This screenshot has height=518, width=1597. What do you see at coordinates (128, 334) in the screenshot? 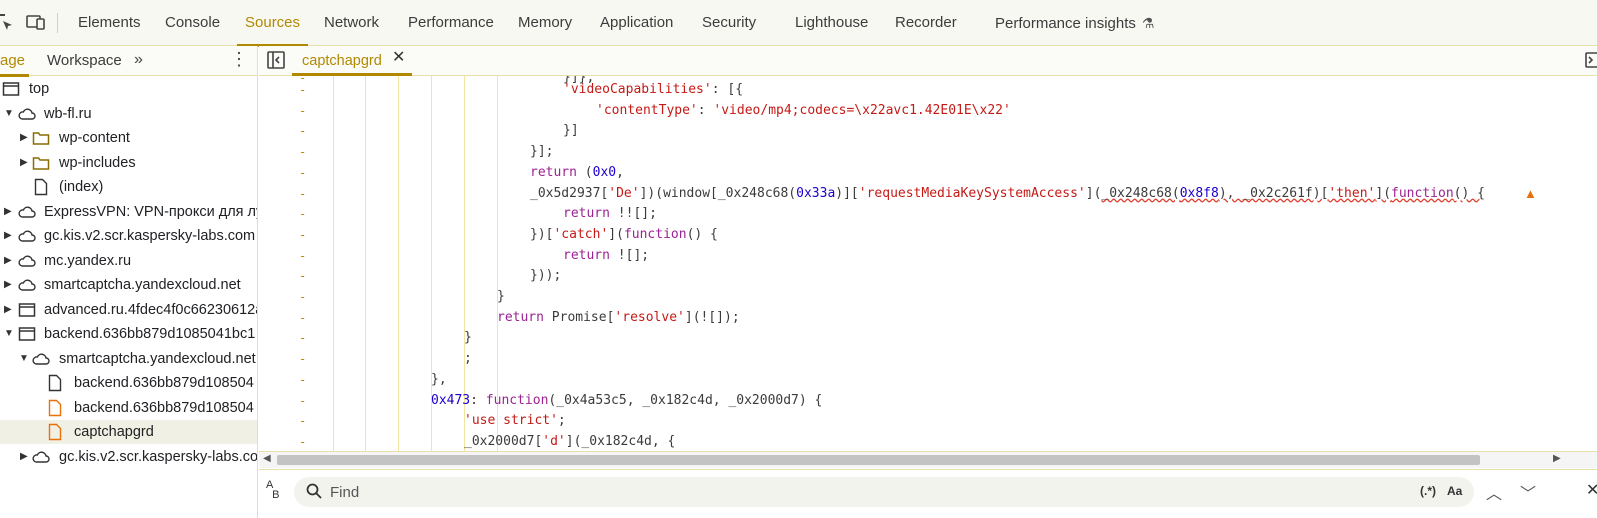
I see `tree-item-backend-frame: ▼ backend.636bb879d1085041bc1` at bounding box center [128, 334].